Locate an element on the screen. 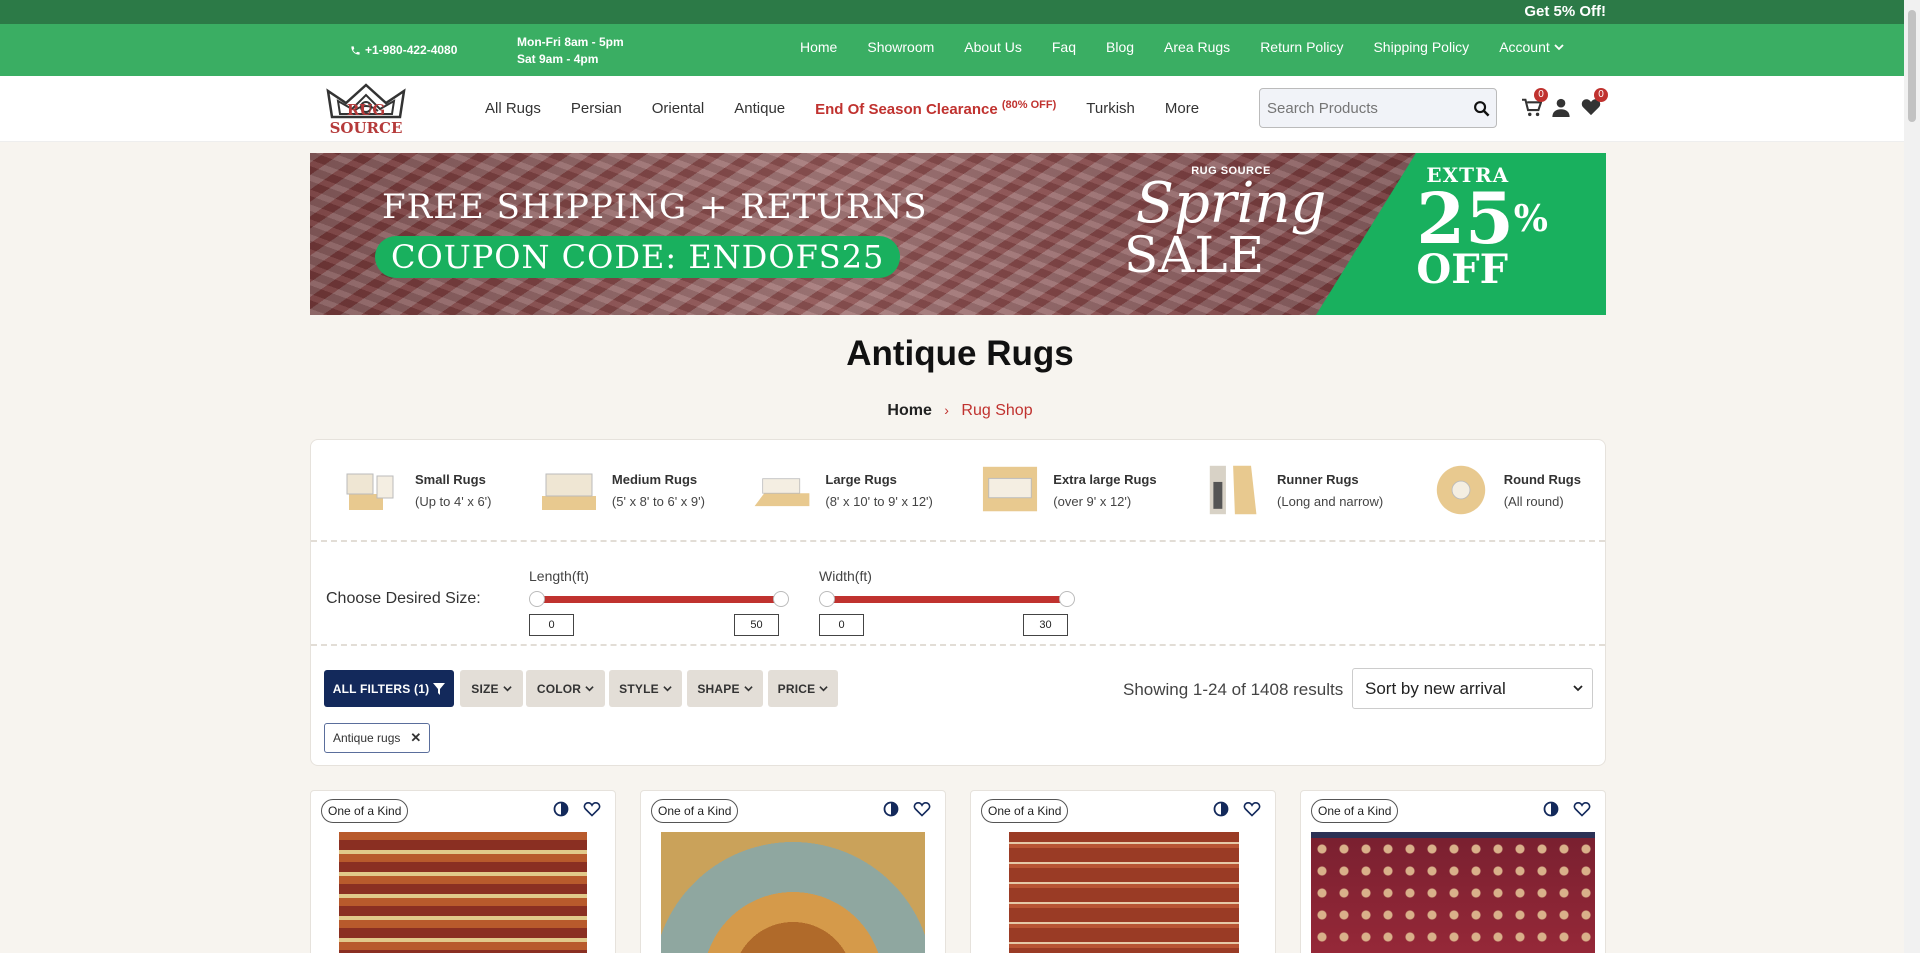 This screenshot has width=1920, height=953. size-desc: (over 9' x 12') is located at coordinates (1092, 501).